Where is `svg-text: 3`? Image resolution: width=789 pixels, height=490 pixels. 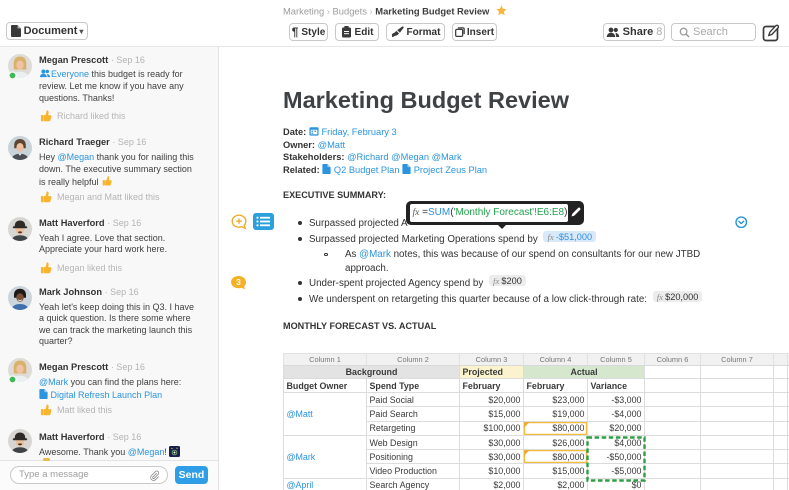 svg-text: 3 is located at coordinates (238, 282).